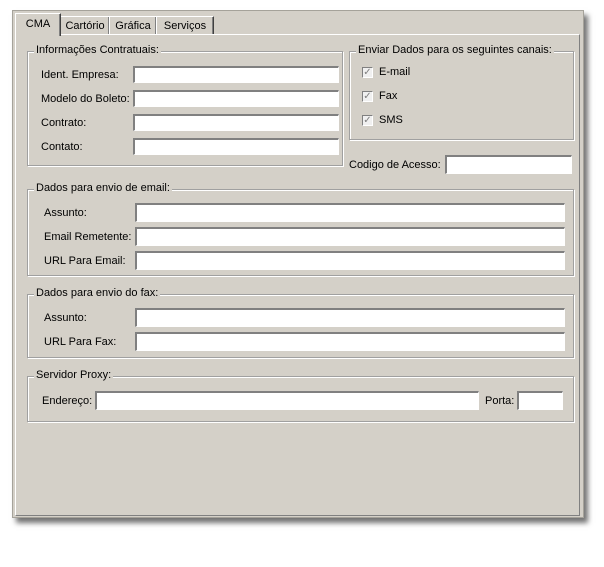 The image size is (604, 567). Describe the element at coordinates (67, 401) in the screenshot. I see `endereco-label: Endereço:` at that location.